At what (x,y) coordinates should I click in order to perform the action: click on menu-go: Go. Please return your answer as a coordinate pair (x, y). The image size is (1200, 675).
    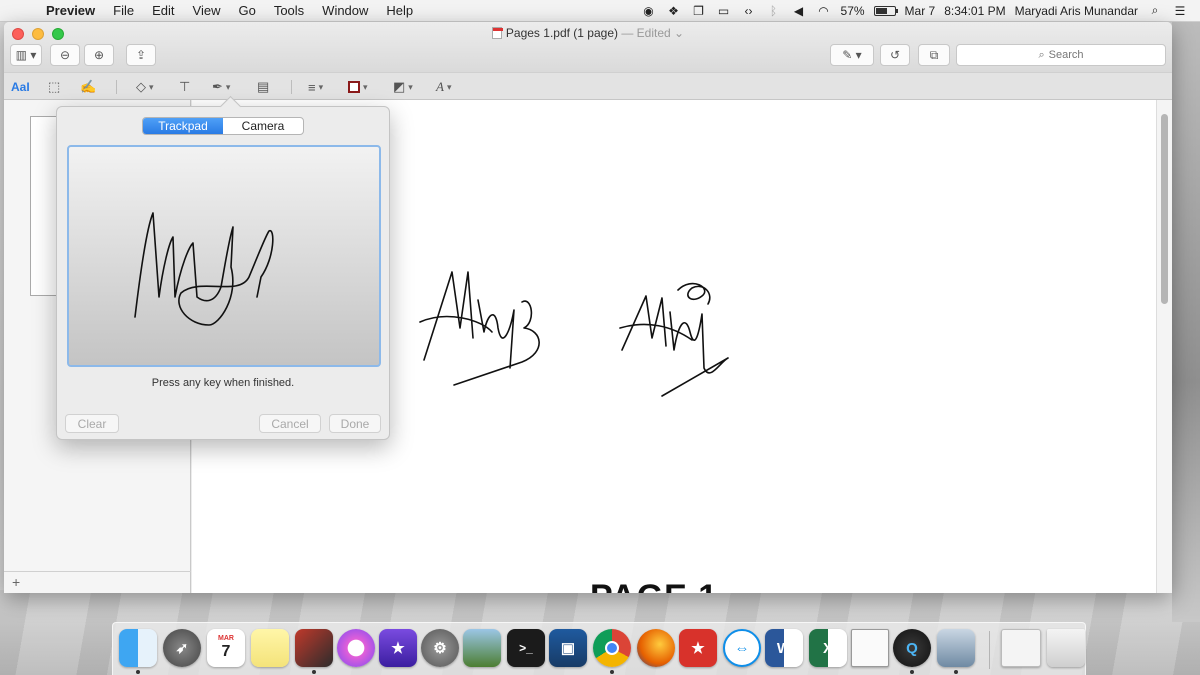
    Looking at the image, I should click on (246, 10).